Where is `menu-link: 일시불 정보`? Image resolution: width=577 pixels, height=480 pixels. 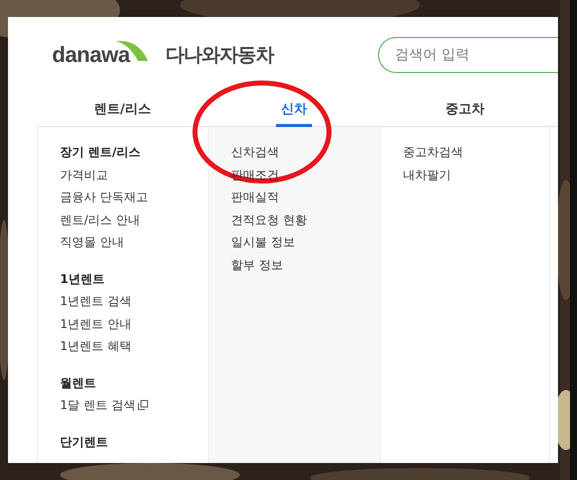 menu-link: 일시불 정보 is located at coordinates (263, 242).